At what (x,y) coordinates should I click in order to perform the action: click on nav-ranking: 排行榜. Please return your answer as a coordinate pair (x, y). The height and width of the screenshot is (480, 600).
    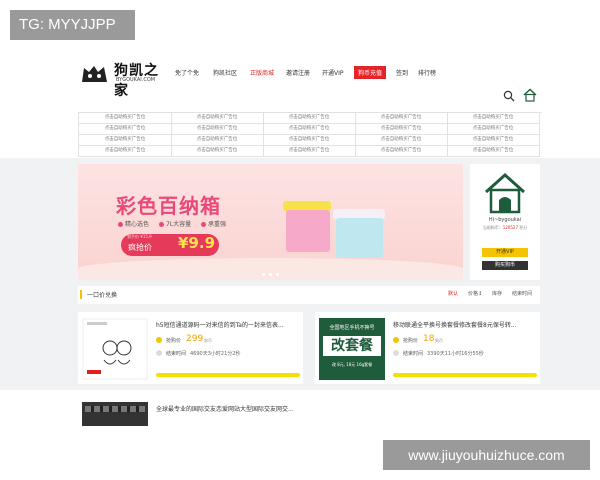
    Looking at the image, I should click on (427, 72).